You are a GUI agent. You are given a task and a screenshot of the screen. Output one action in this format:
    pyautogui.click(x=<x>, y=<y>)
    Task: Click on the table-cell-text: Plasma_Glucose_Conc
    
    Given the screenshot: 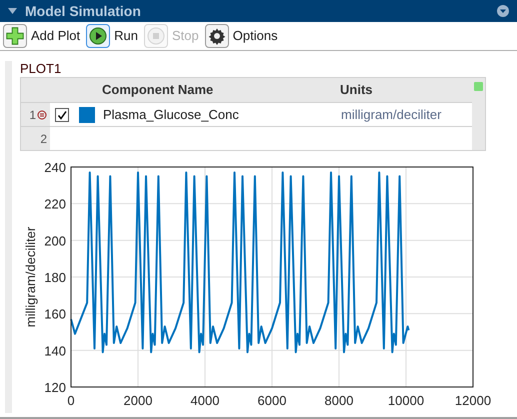 What is the action you would take?
    pyautogui.click(x=171, y=115)
    